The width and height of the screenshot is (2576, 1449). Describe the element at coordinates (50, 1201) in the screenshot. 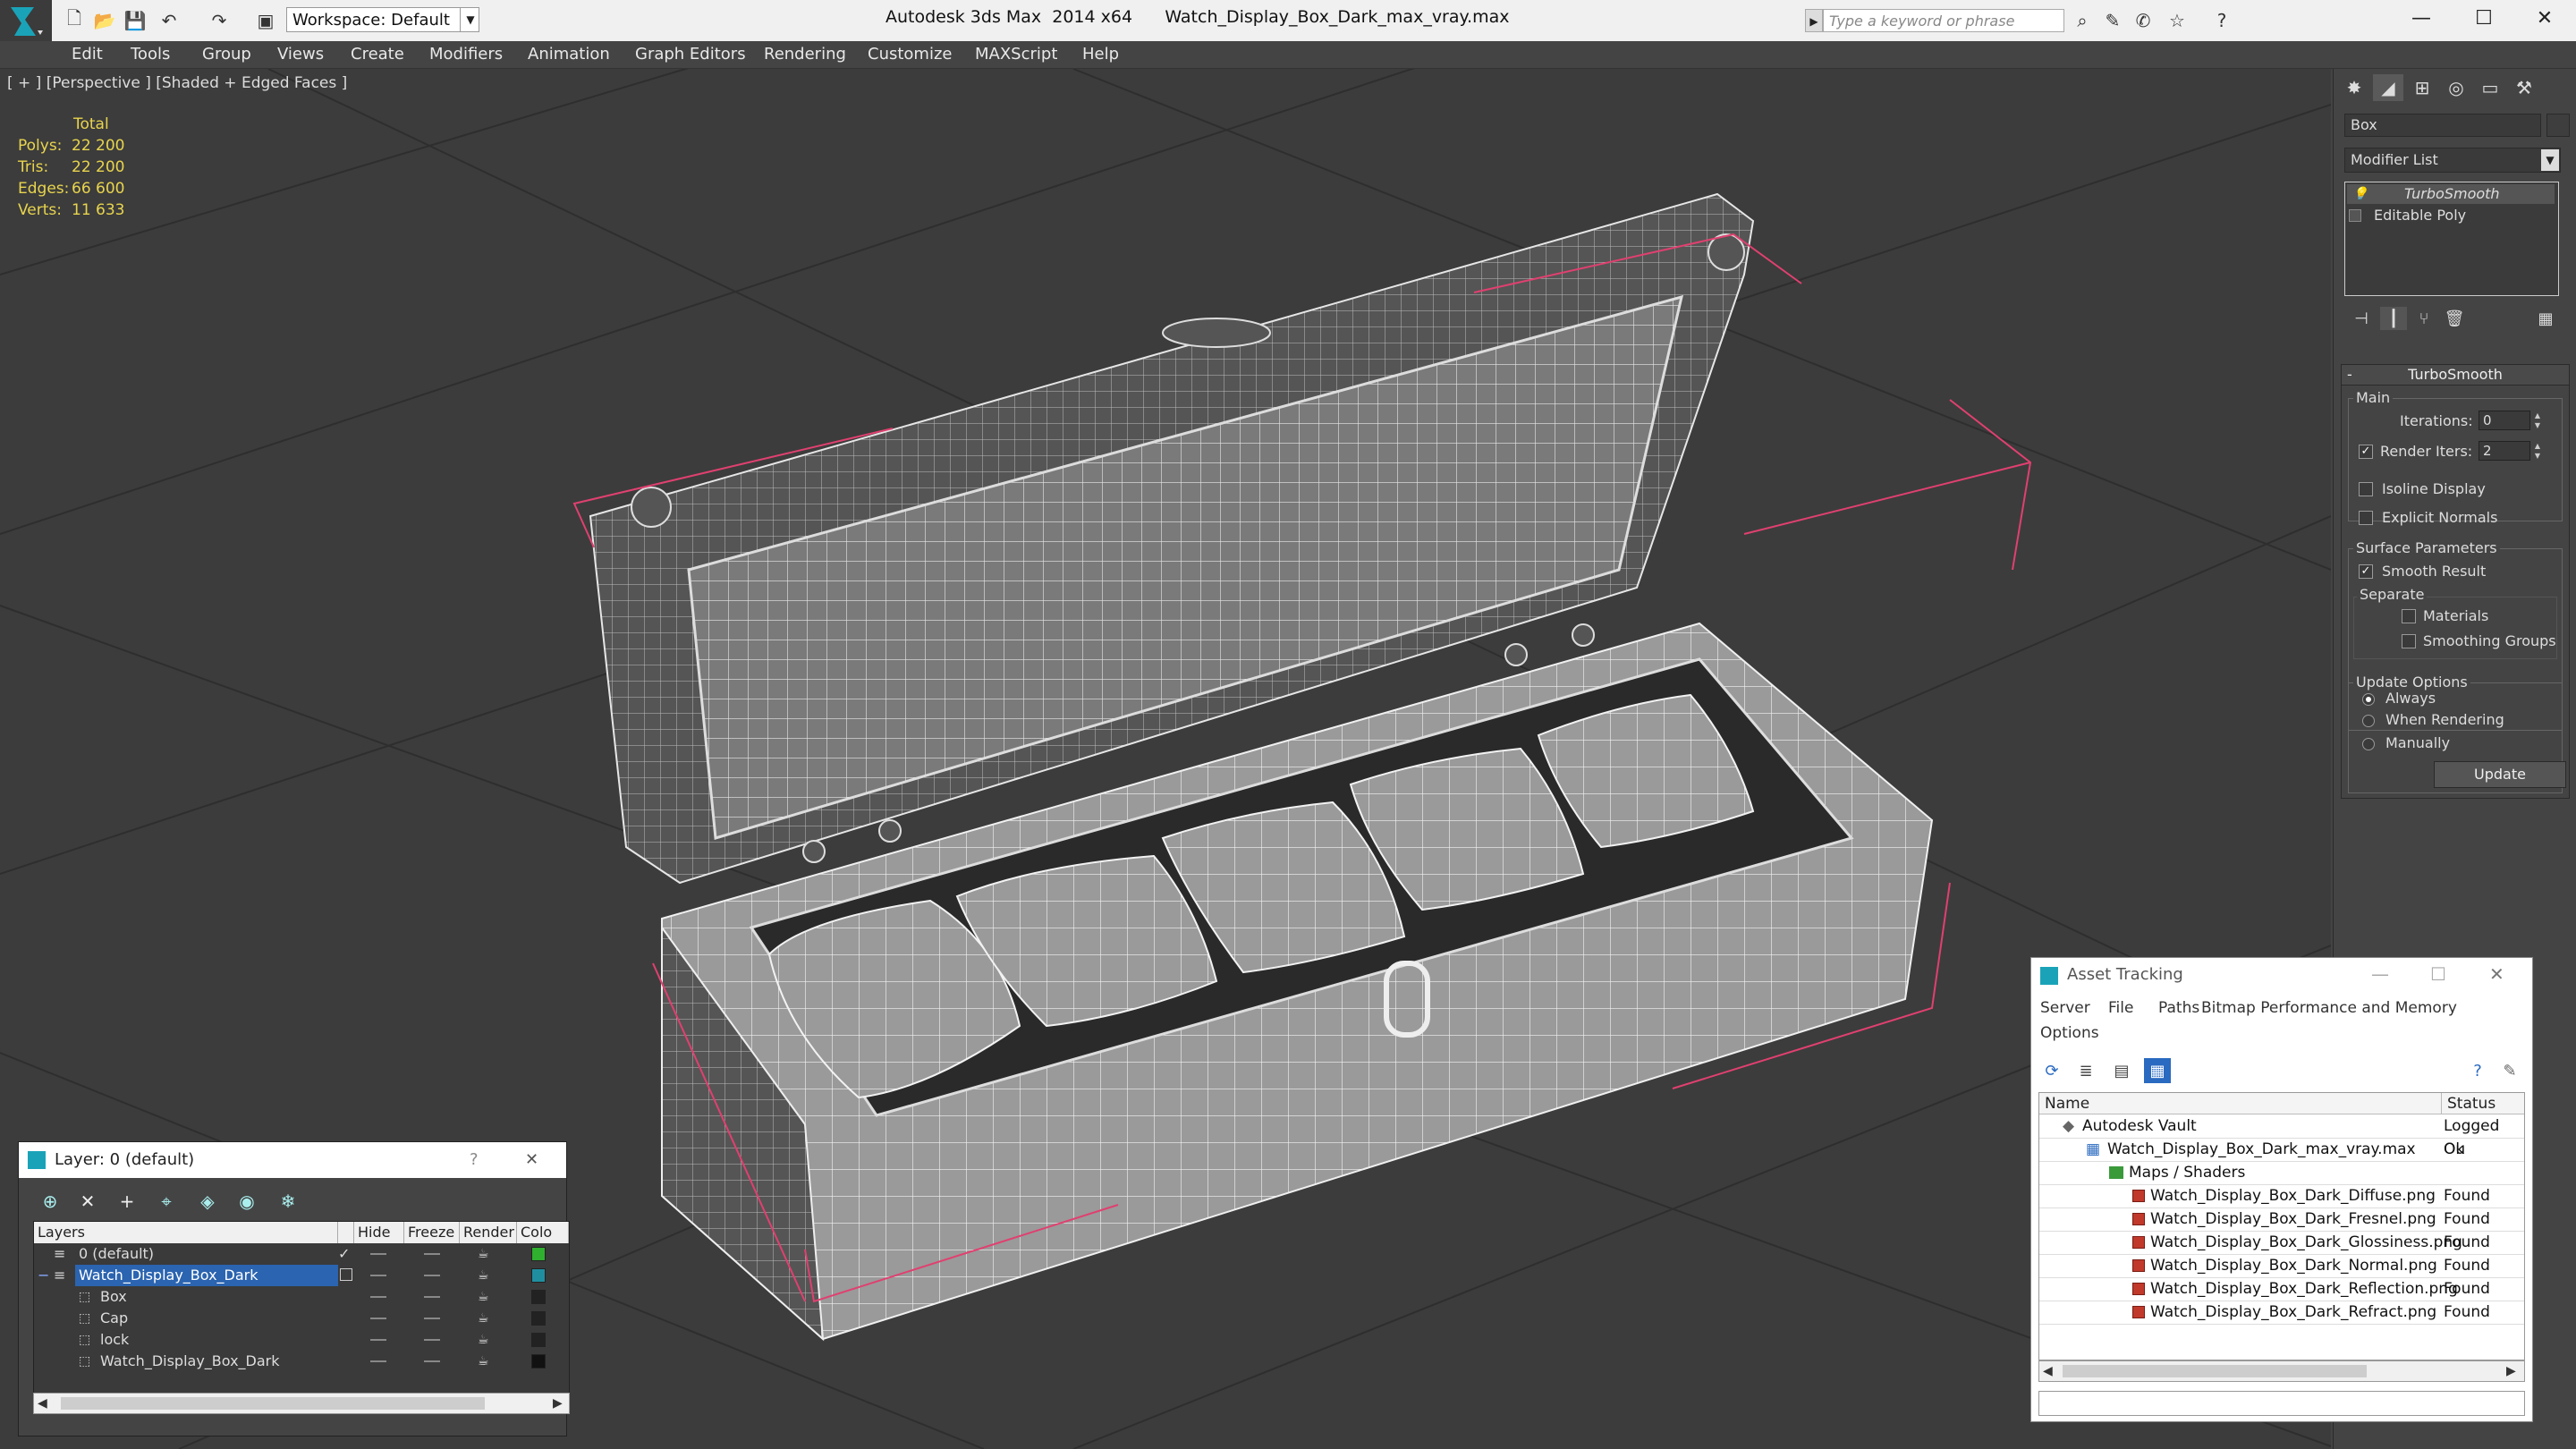

I see `new-layer-icon: ⊕` at that location.